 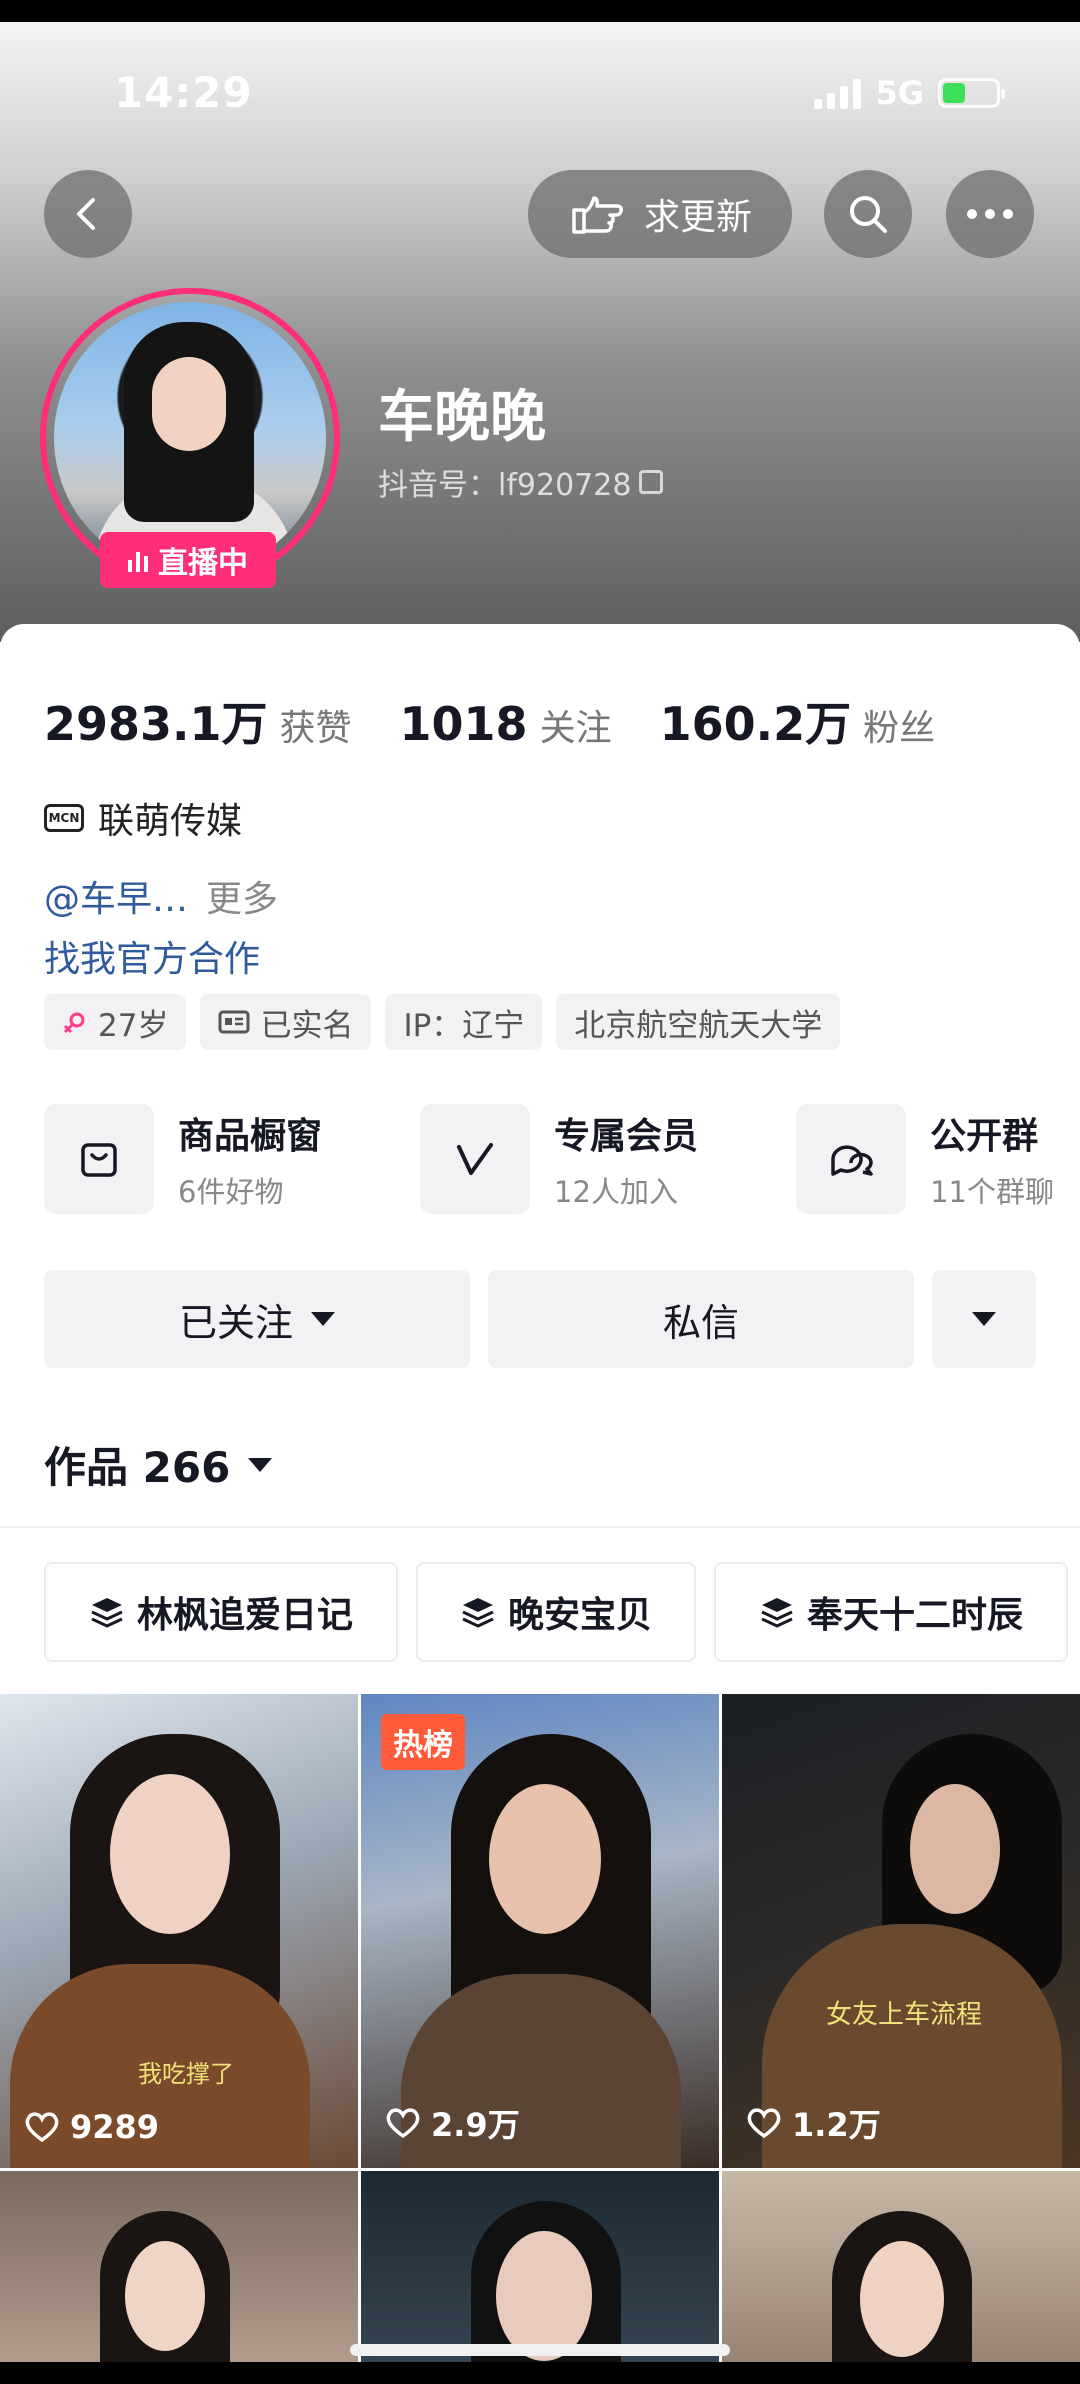 I want to click on collection-chip: 晚安宝贝, so click(x=556, y=1612).